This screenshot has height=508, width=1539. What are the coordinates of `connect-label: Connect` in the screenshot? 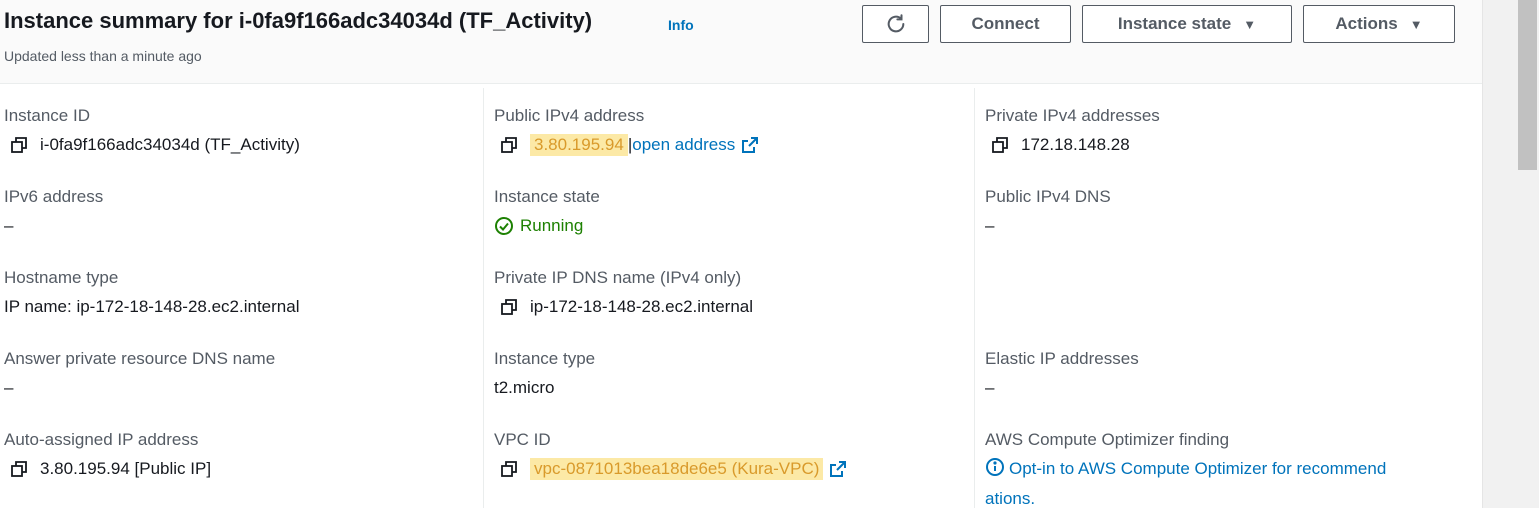 It's located at (1005, 23).